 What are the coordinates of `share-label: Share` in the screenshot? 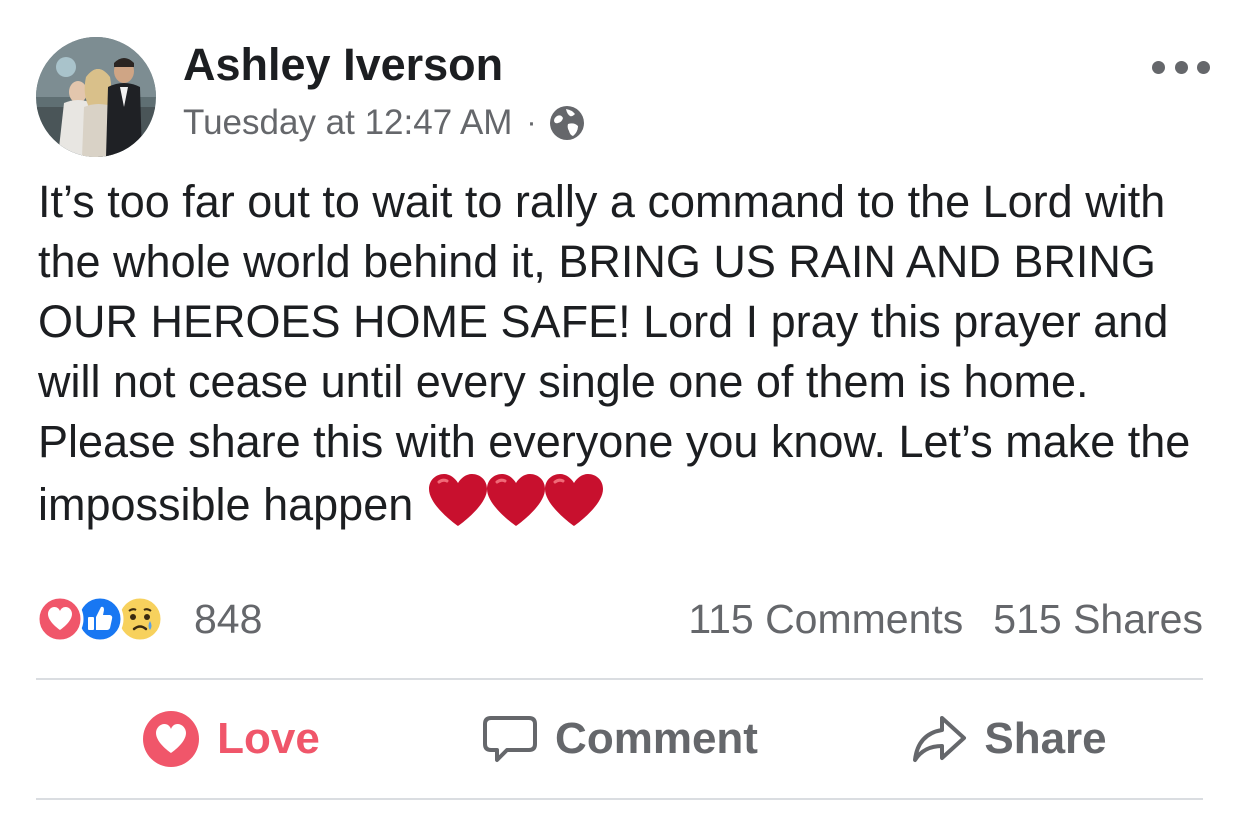 It's located at (1045, 738).